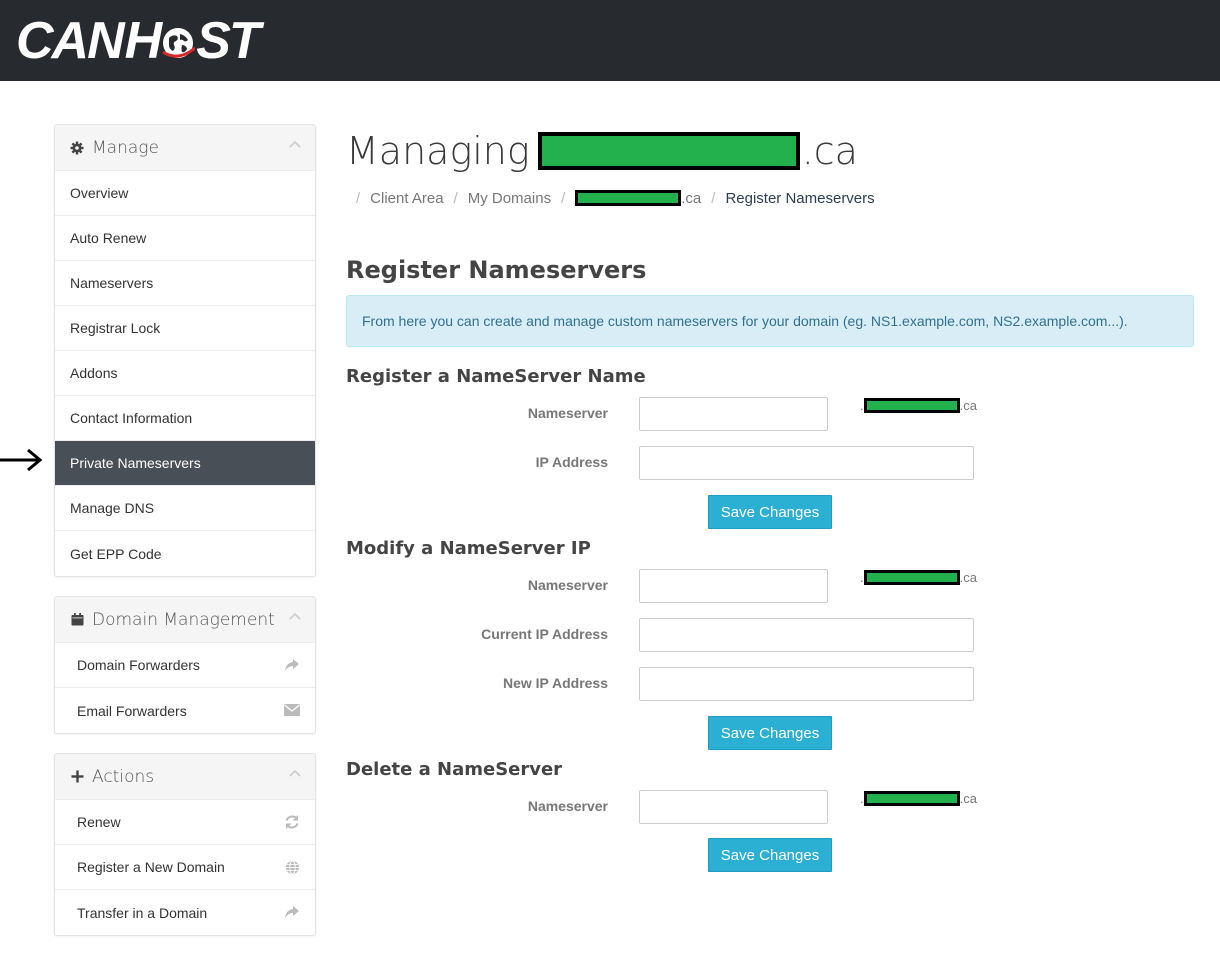  Describe the element at coordinates (567, 806) in the screenshot. I see `delete-nameserver-label: Nameserver` at that location.